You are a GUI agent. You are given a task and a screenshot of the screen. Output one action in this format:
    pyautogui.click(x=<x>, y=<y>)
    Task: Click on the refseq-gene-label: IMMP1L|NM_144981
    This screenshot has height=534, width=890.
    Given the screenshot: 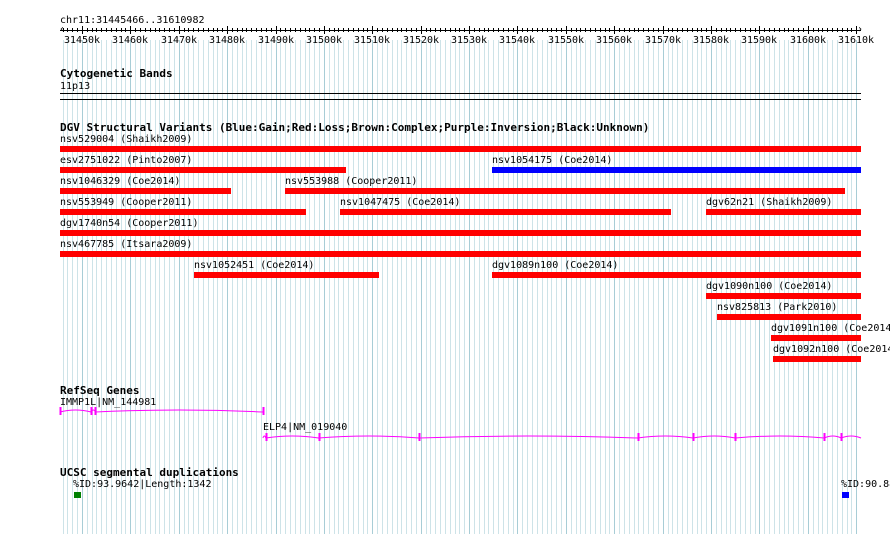 What is the action you would take?
    pyautogui.click(x=108, y=403)
    